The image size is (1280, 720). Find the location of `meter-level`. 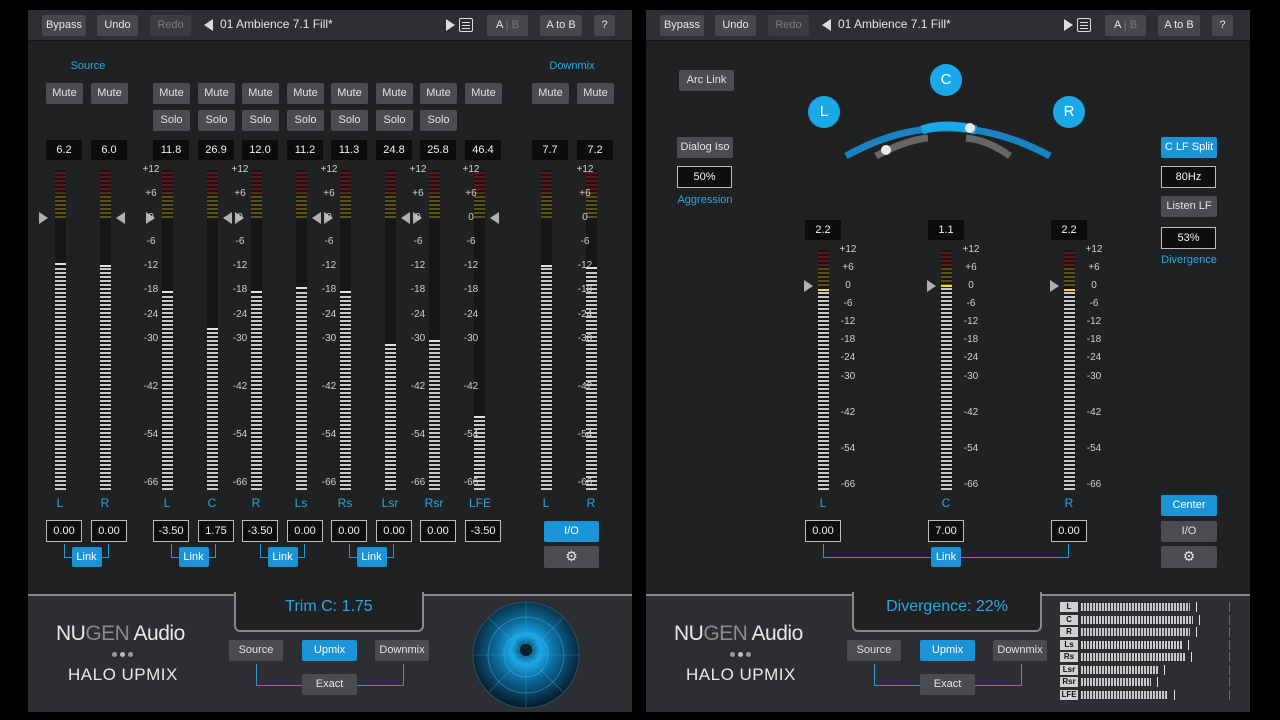

meter-level is located at coordinates (434, 416).